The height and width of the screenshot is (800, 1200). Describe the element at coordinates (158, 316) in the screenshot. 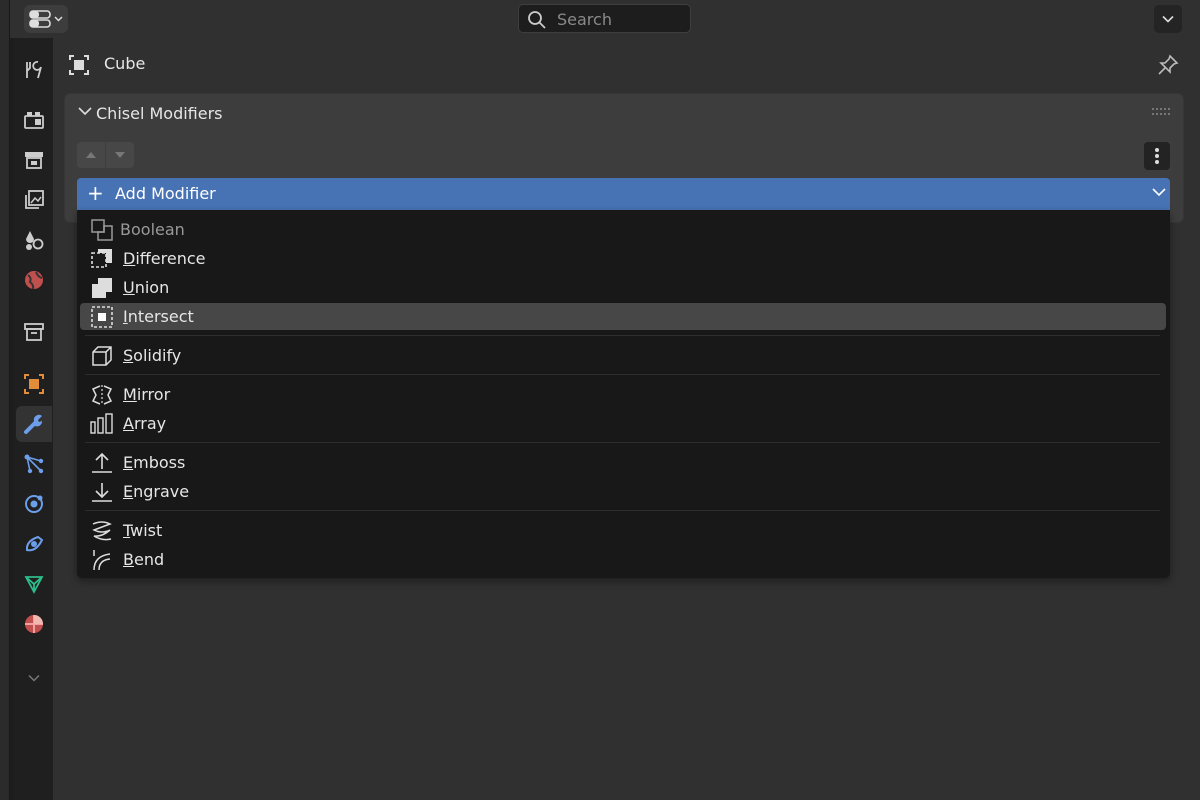

I see `menu-item-label: Intersect` at that location.